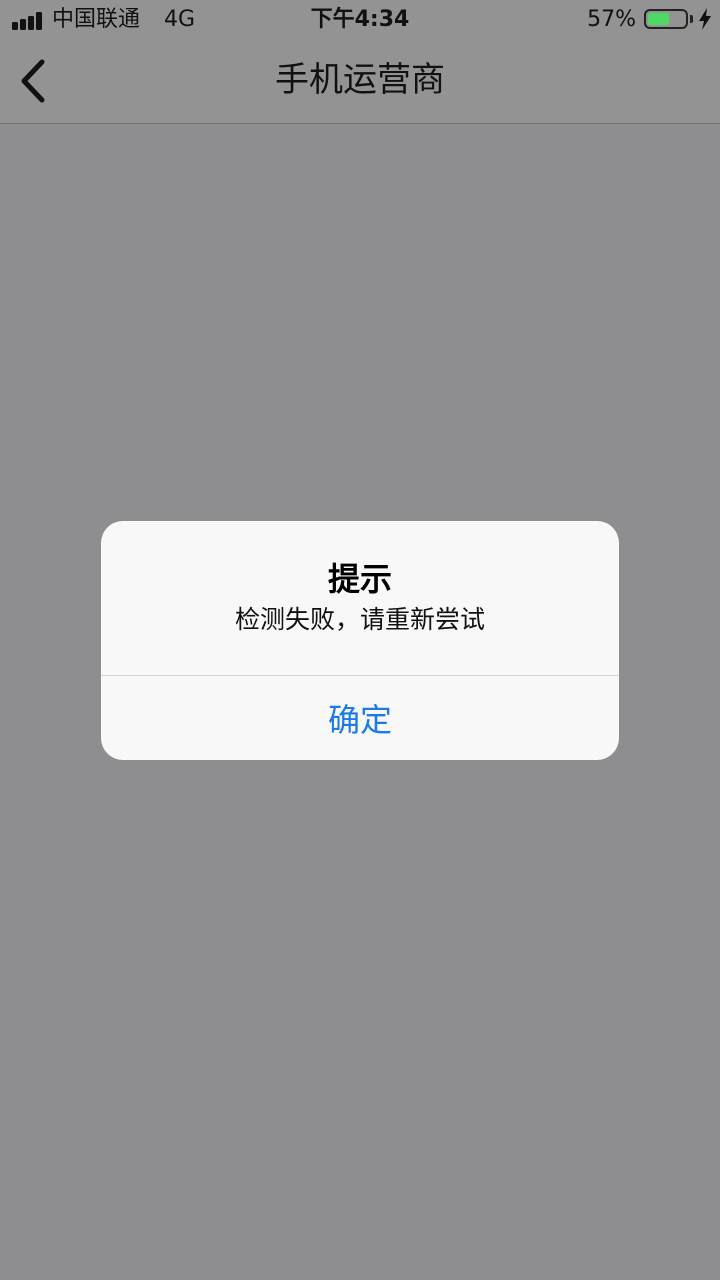 This screenshot has width=720, height=1280. What do you see at coordinates (360, 718) in the screenshot?
I see `confirm-button: 确定` at bounding box center [360, 718].